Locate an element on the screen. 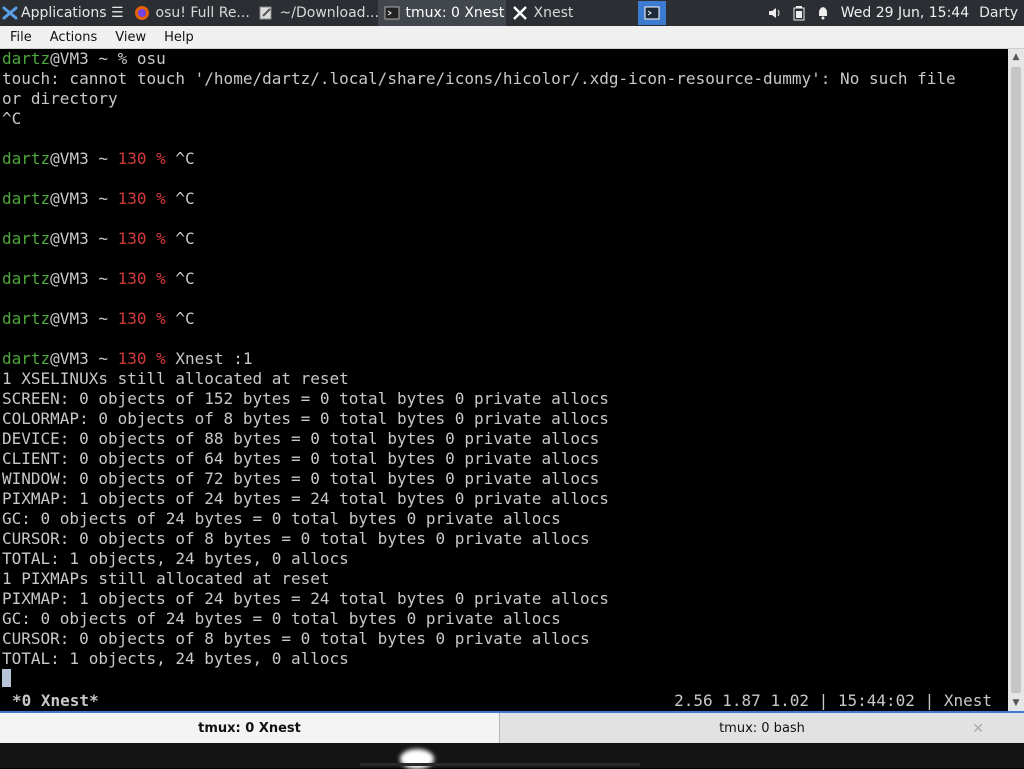 The width and height of the screenshot is (1024, 769). terminal-menubar: File Actions View Help is located at coordinates (512, 37).